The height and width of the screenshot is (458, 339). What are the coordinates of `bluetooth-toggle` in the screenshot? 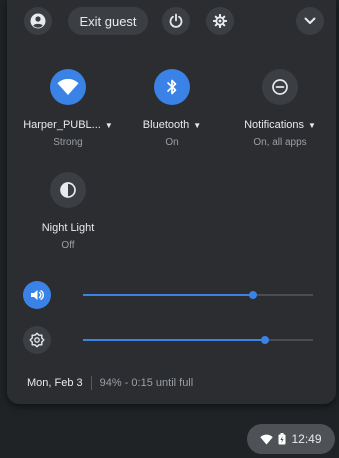 It's located at (172, 87).